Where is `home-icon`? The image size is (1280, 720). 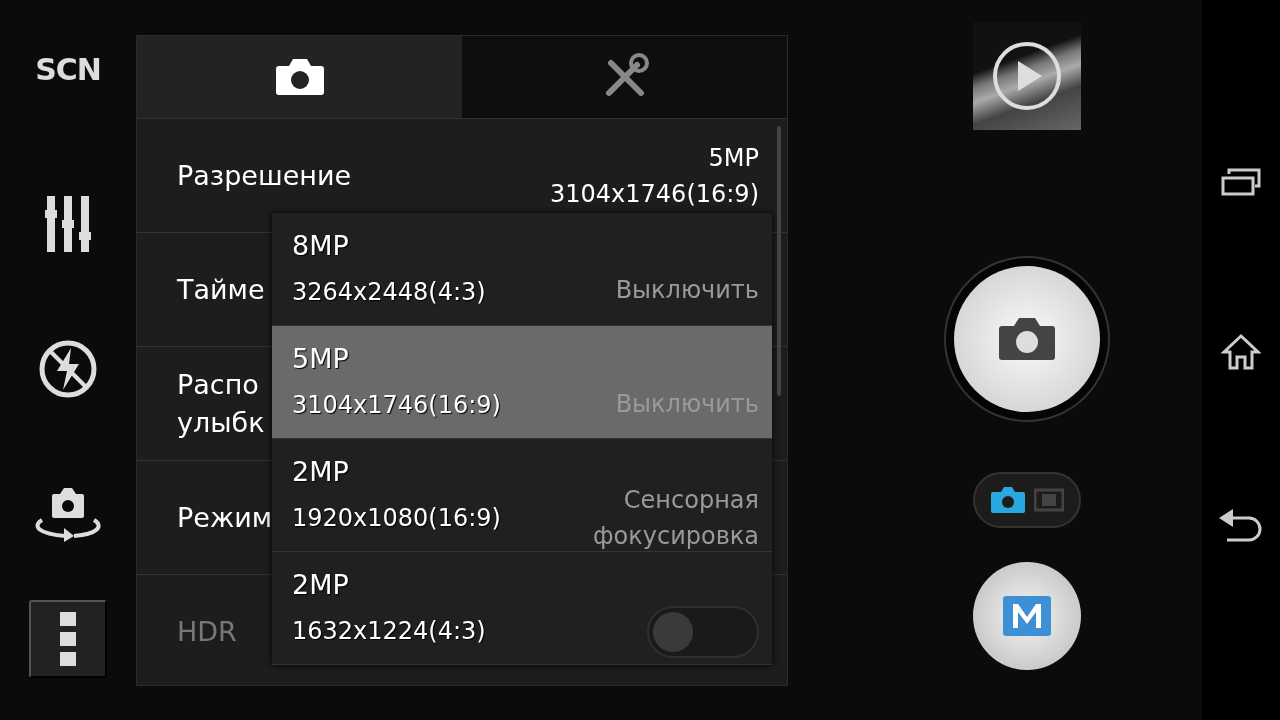 home-icon is located at coordinates (1241, 352).